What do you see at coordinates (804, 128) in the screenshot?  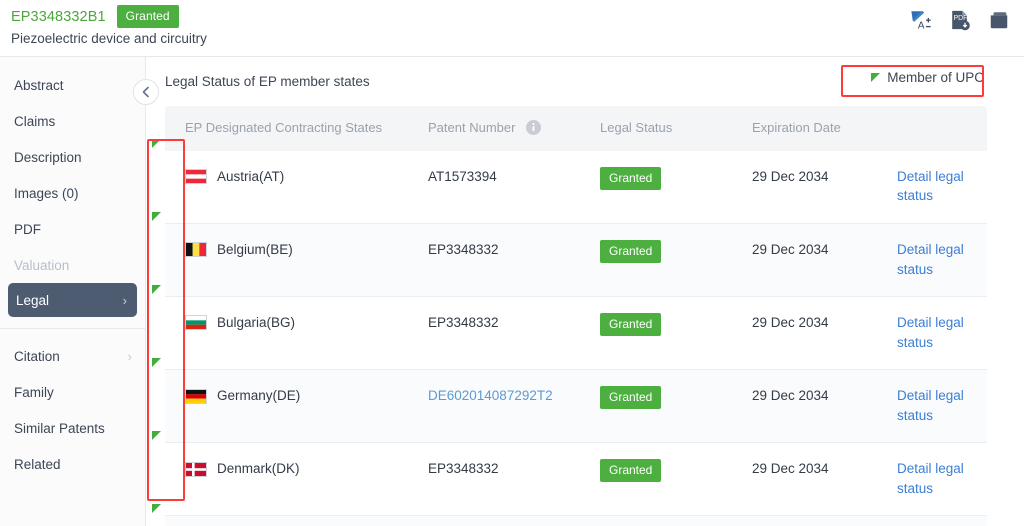 I see `column-header-expiration-date: Expiration Date` at bounding box center [804, 128].